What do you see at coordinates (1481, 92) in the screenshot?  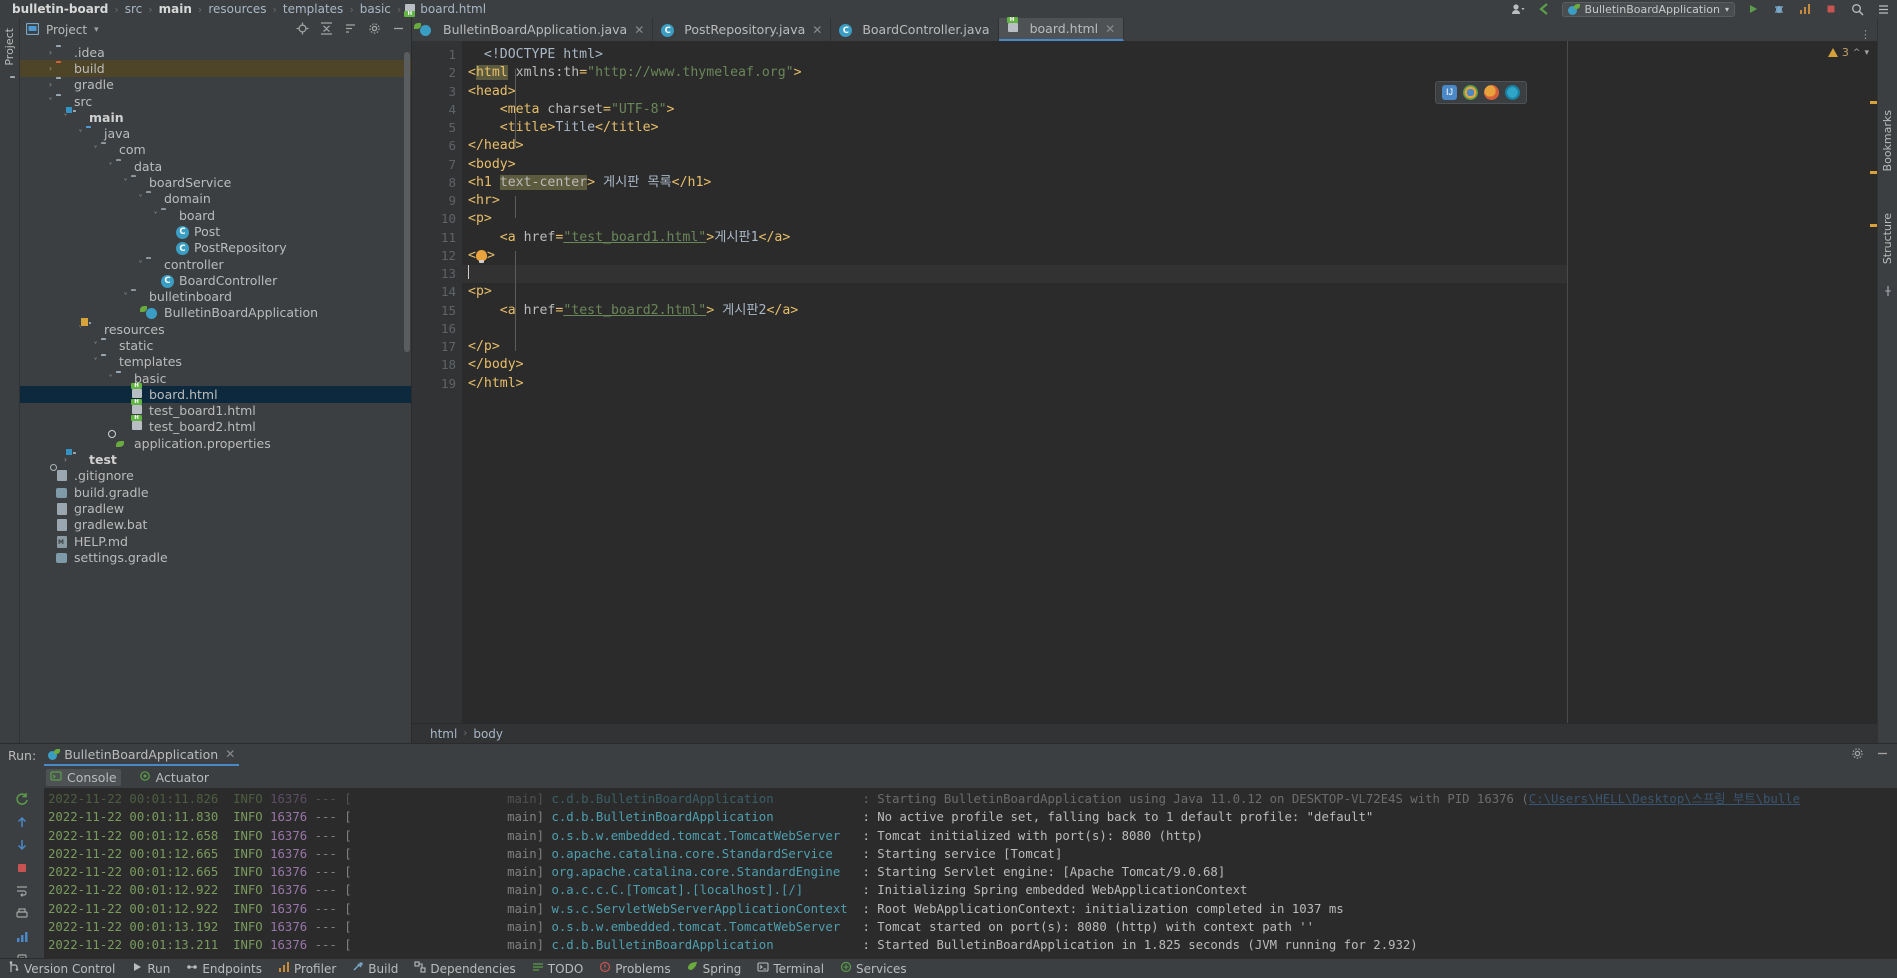 I see `browser-preview-toolbar: IJ` at bounding box center [1481, 92].